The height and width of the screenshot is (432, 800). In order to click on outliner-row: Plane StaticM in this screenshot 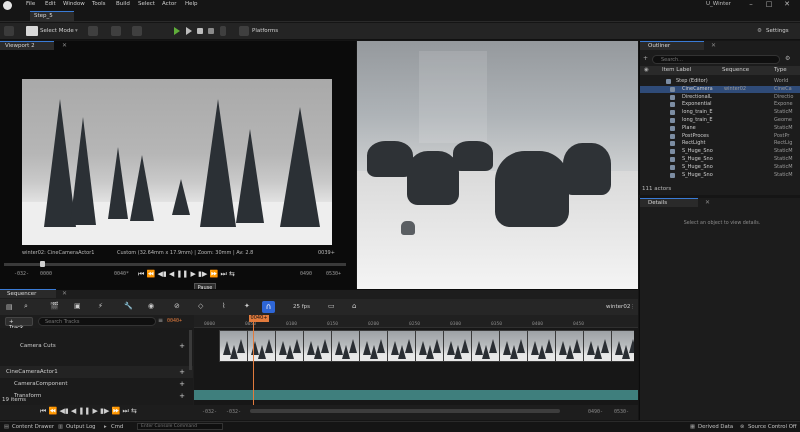, I will do `click(720, 128)`.